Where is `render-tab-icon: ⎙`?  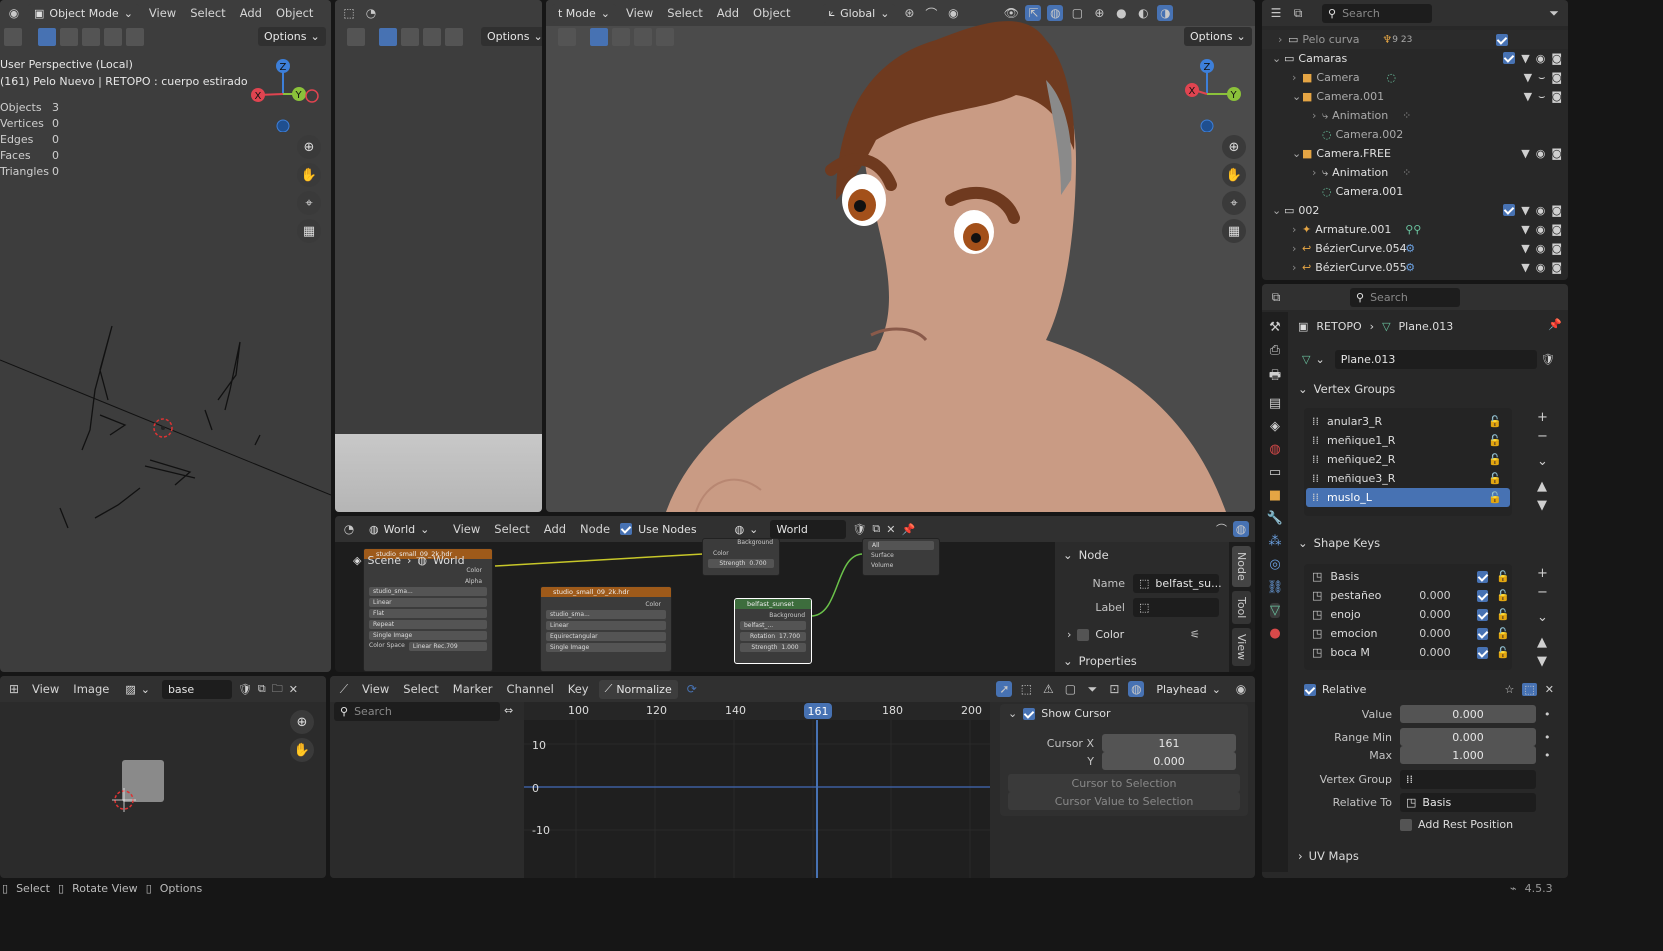
render-tab-icon: ⎙ is located at coordinates (1275, 350).